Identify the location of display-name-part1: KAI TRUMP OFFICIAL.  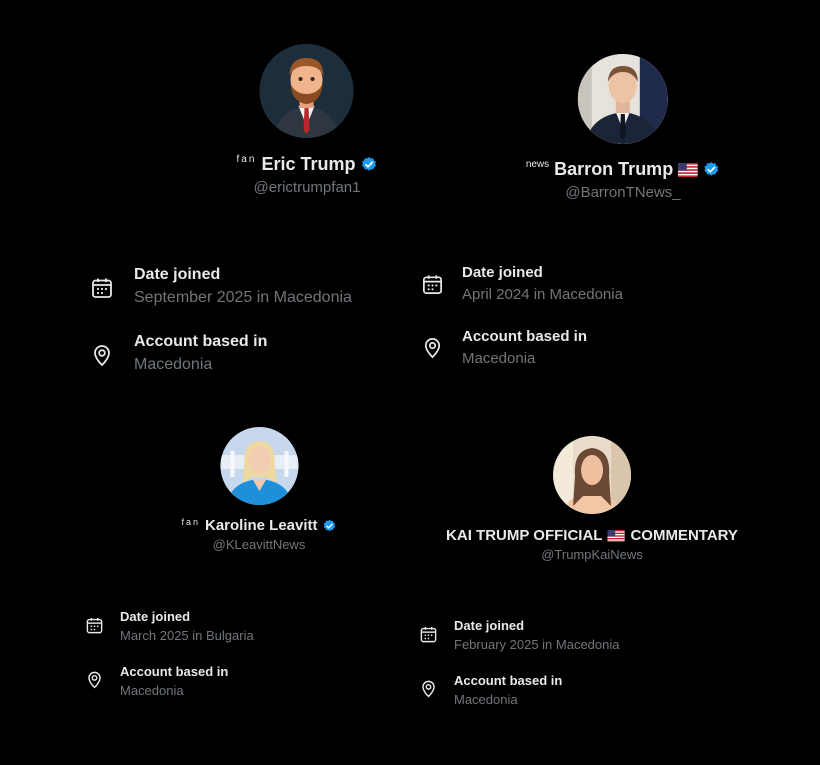
(524, 535).